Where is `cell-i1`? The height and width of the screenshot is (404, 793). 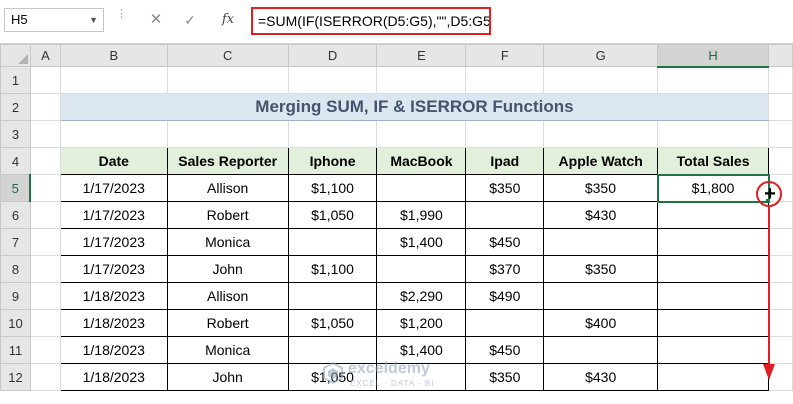 cell-i1 is located at coordinates (780, 80).